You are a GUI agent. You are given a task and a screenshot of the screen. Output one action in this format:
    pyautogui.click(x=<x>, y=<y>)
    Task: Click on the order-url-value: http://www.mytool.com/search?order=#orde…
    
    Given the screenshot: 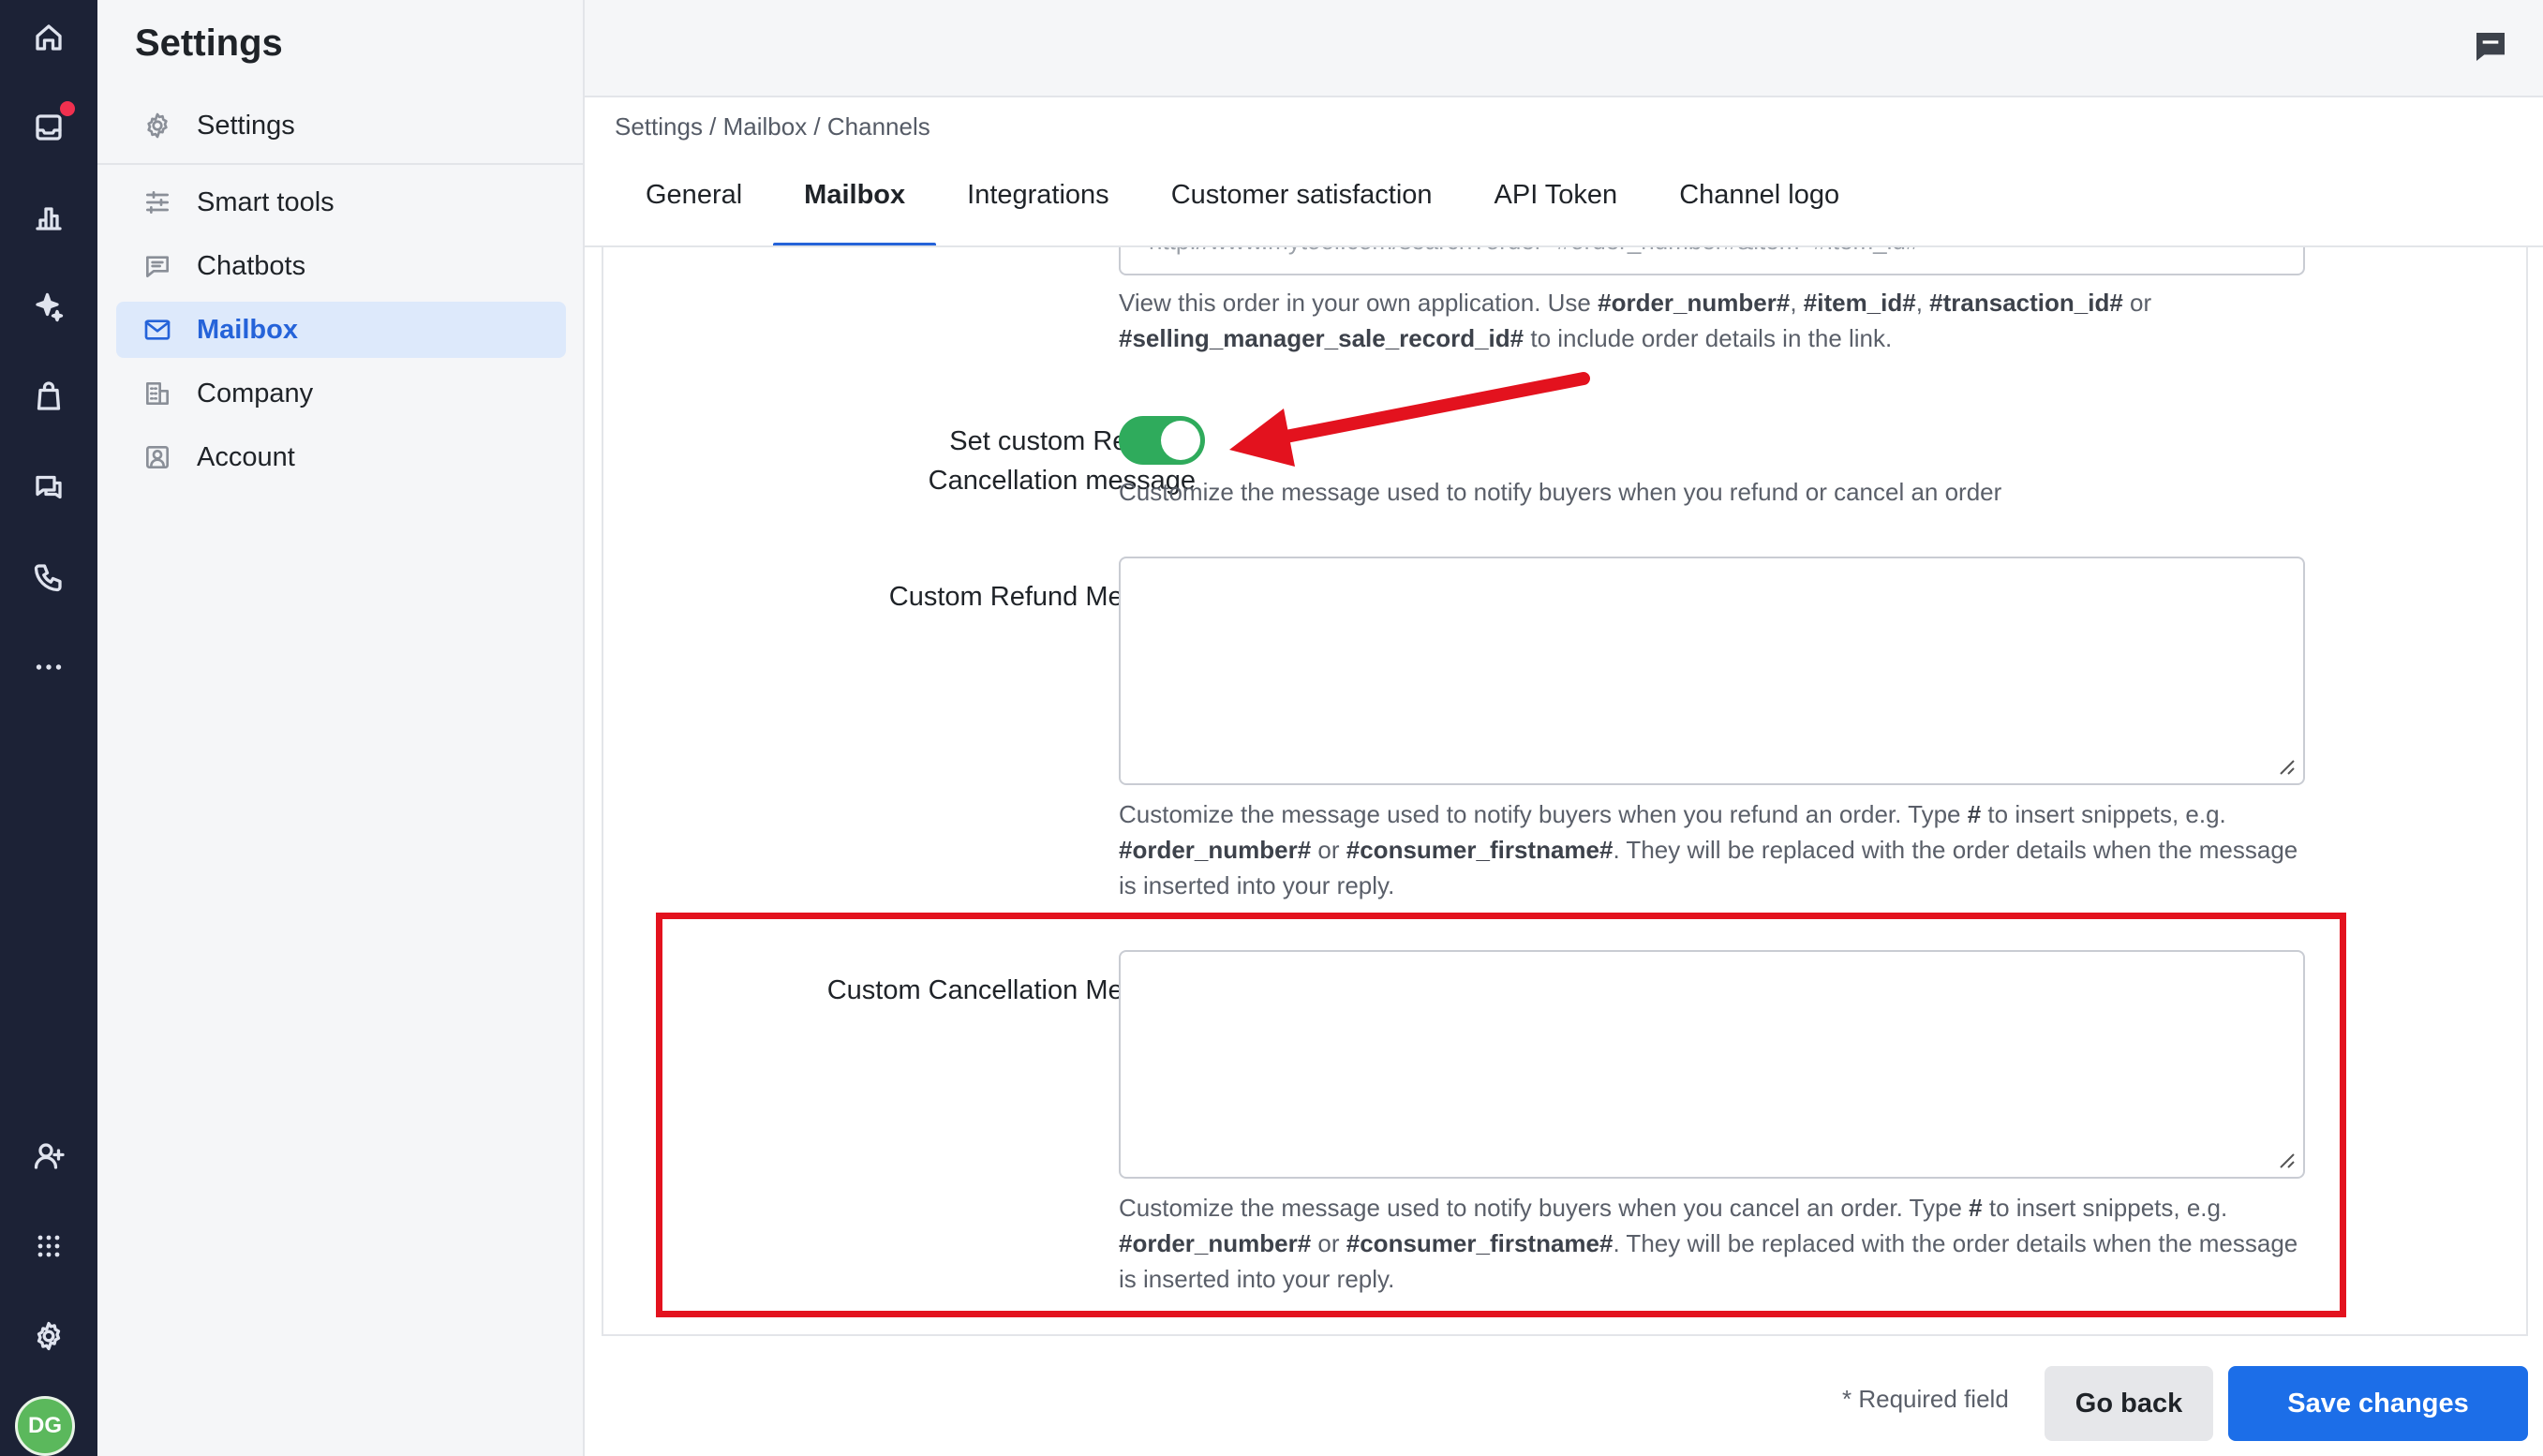 What is the action you would take?
    pyautogui.click(x=1534, y=251)
    